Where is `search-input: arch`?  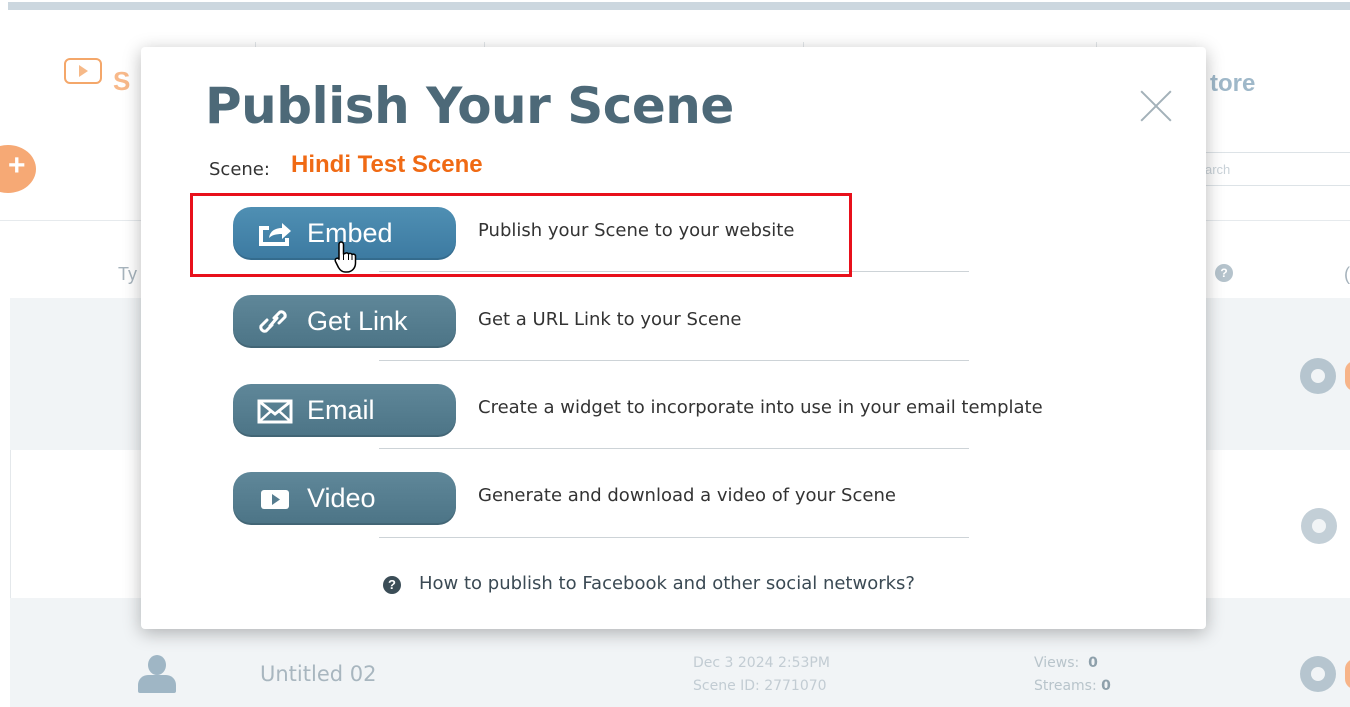
search-input: arch is located at coordinates (1275, 169).